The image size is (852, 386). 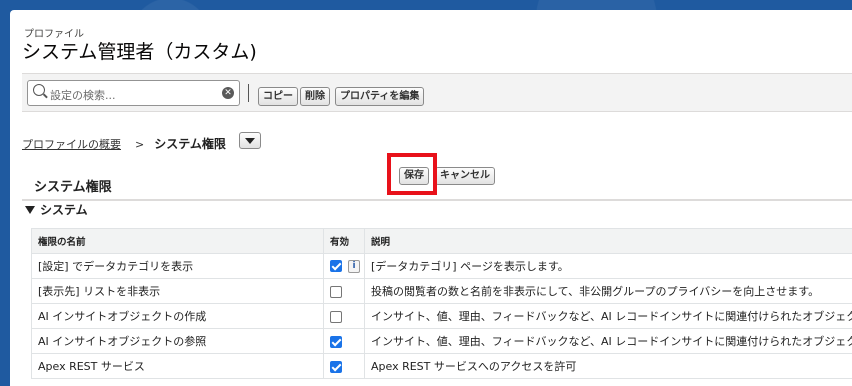 I want to click on breadcrumb-parent-link: プロファイルの概要, so click(x=71, y=144).